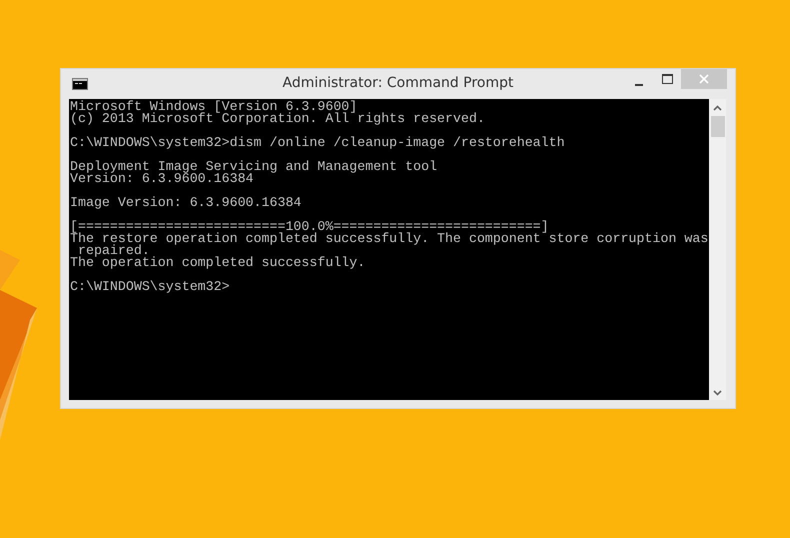 The image size is (790, 538). Describe the element at coordinates (389, 239) in the screenshot. I see `console-line: The restore operation completed successfully. The component store corruption was` at that location.